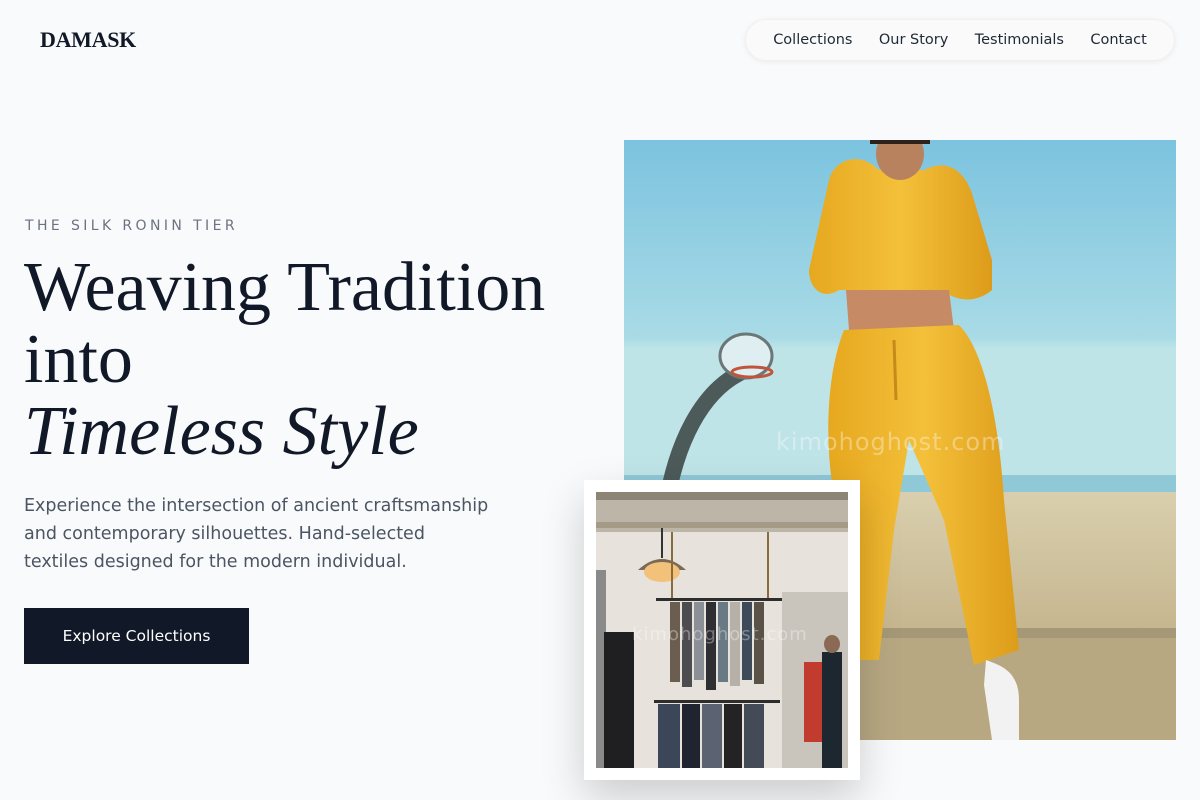  What do you see at coordinates (78, 359) in the screenshot?
I see `headline-line-2: into` at bounding box center [78, 359].